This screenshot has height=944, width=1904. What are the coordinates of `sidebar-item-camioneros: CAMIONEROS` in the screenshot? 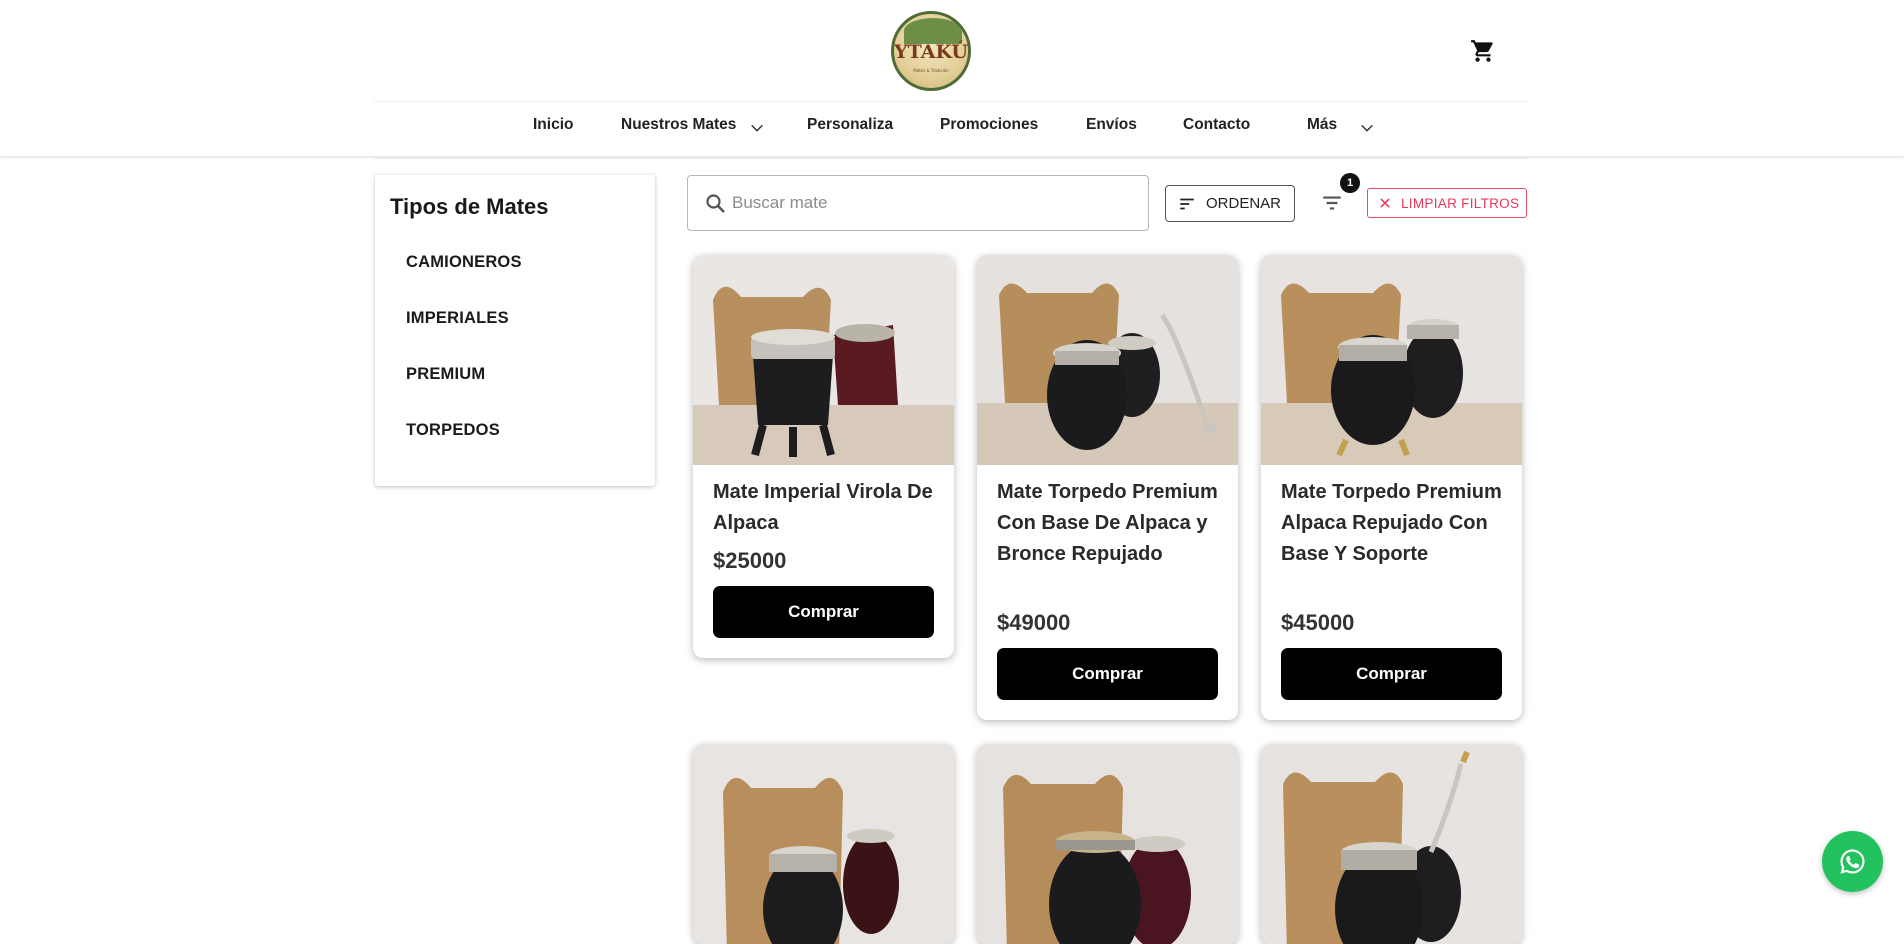 It's located at (464, 262).